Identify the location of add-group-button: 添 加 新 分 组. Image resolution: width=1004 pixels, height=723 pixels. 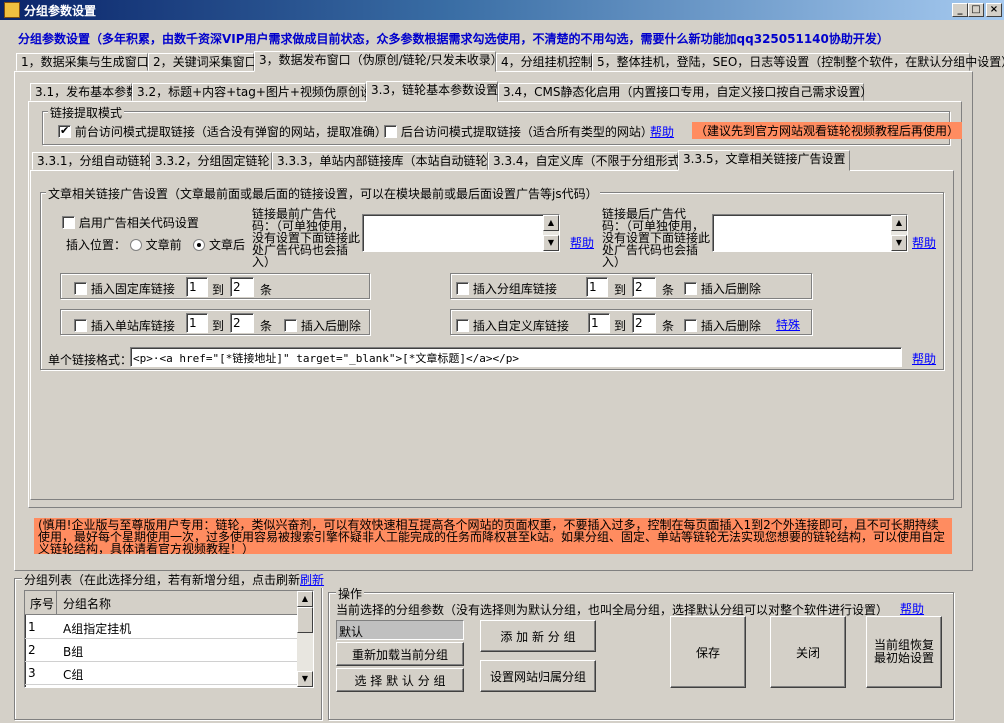
(538, 636).